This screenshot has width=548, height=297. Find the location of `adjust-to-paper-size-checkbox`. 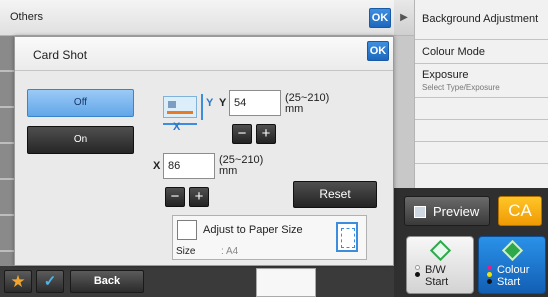

adjust-to-paper-size-checkbox is located at coordinates (187, 230).